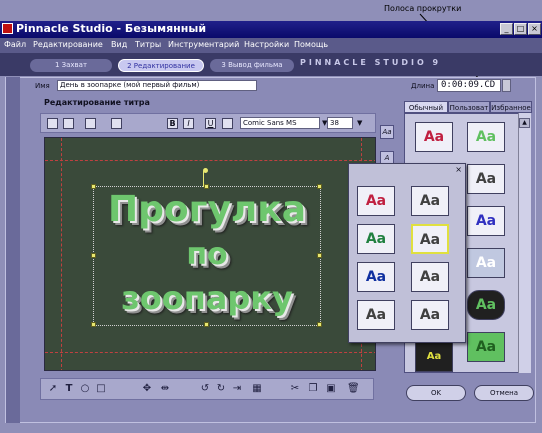 This screenshot has width=542, height=433. Describe the element at coordinates (359, 123) in the screenshot. I see `size-dropdown-icon: ▼` at that location.